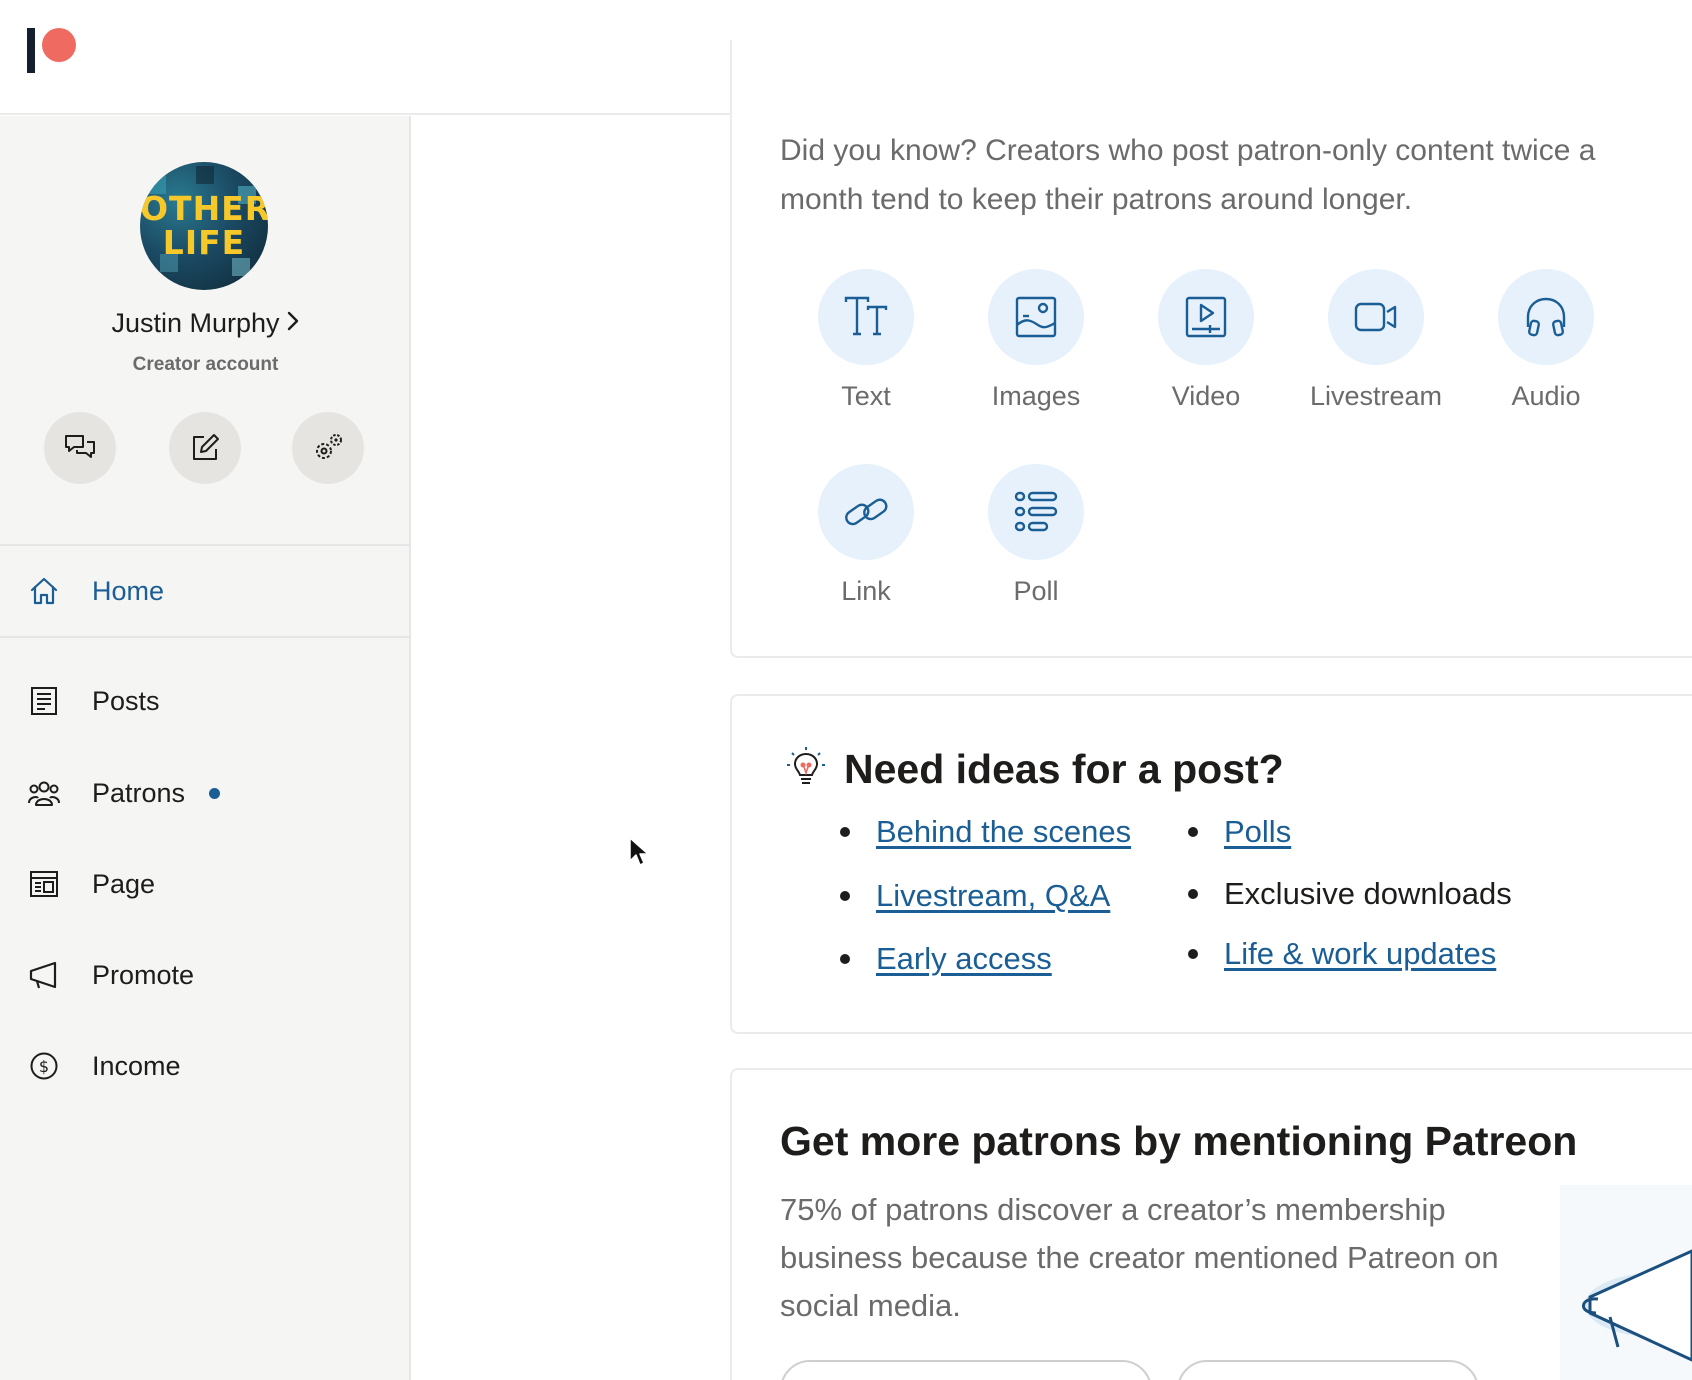  I want to click on sidebar-item-label: Page, so click(124, 883).